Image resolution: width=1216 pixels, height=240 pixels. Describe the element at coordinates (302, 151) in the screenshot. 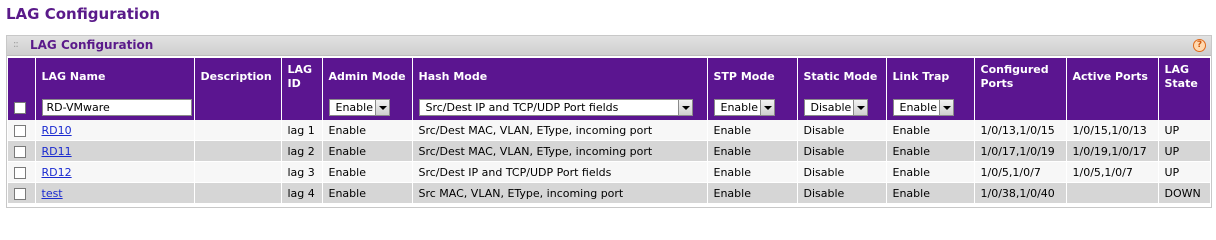

I see `cell-lag-id: lag 2` at that location.